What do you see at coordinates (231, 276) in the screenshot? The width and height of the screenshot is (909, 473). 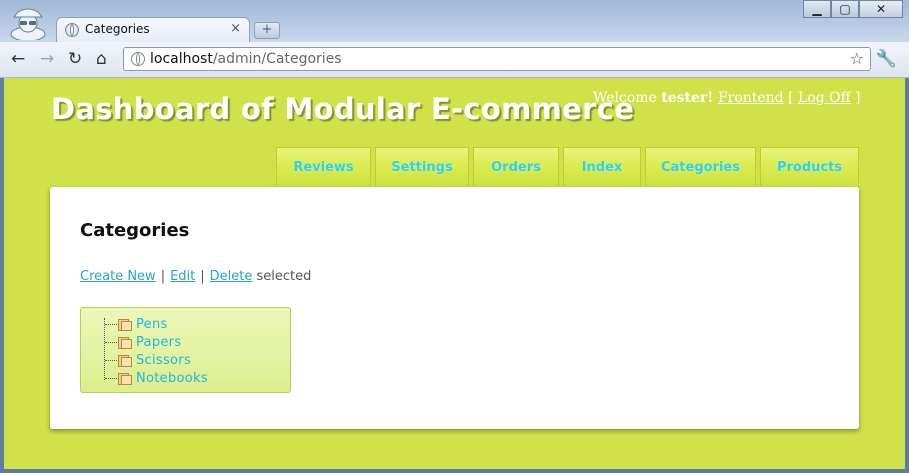 I see `delete-link: Delete` at bounding box center [231, 276].